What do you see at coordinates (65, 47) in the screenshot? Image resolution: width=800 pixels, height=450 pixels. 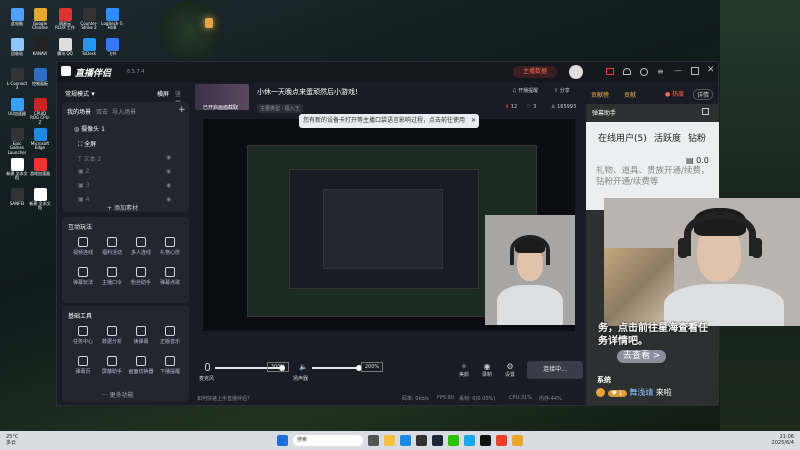 I see `desktop-icon: 腾讯 QQ` at bounding box center [65, 47].